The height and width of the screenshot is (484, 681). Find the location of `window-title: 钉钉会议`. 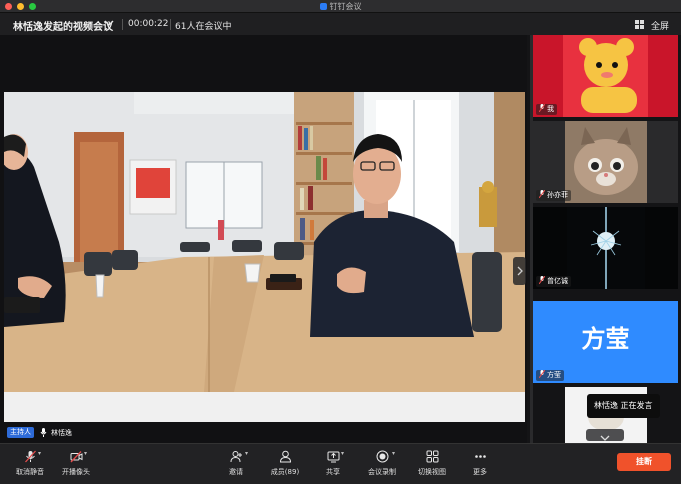

window-title: 钉钉会议 is located at coordinates (340, 6).